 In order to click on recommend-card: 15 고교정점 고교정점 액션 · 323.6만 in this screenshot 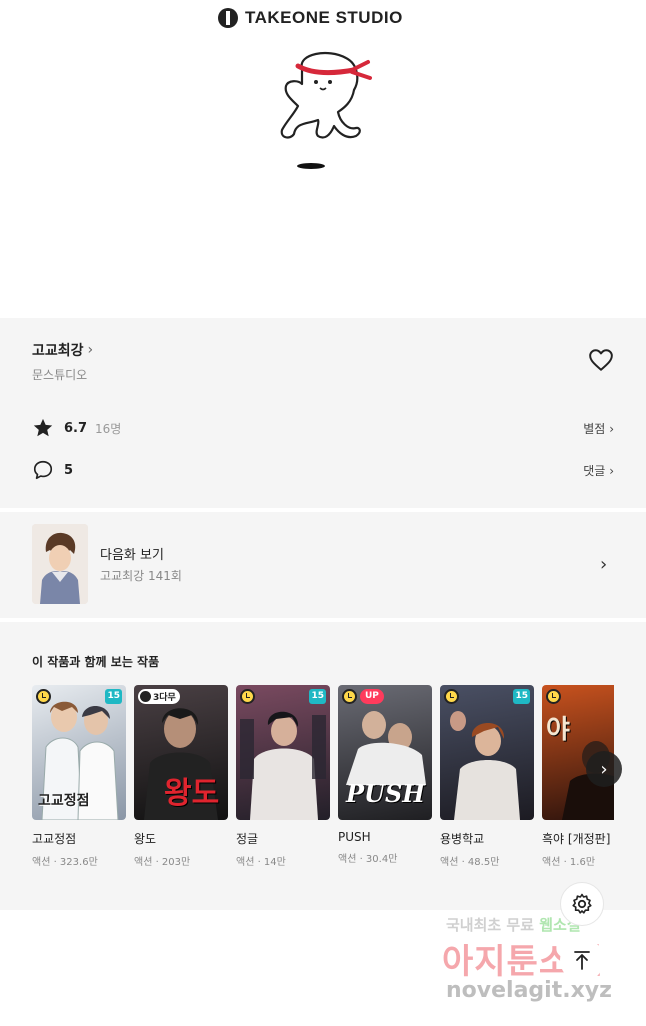, I will do `click(79, 776)`.